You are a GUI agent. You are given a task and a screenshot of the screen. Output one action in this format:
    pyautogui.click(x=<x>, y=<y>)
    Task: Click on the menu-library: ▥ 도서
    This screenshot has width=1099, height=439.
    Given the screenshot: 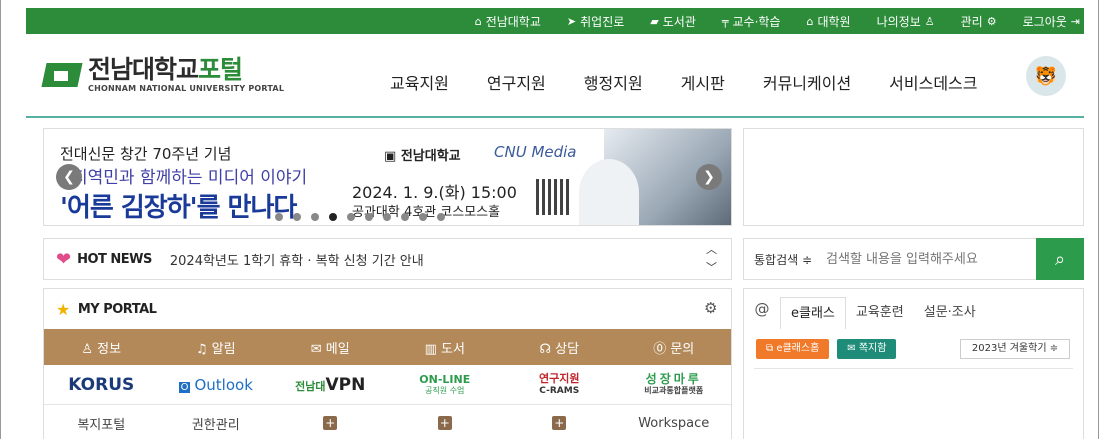 What is the action you would take?
    pyautogui.click(x=445, y=347)
    